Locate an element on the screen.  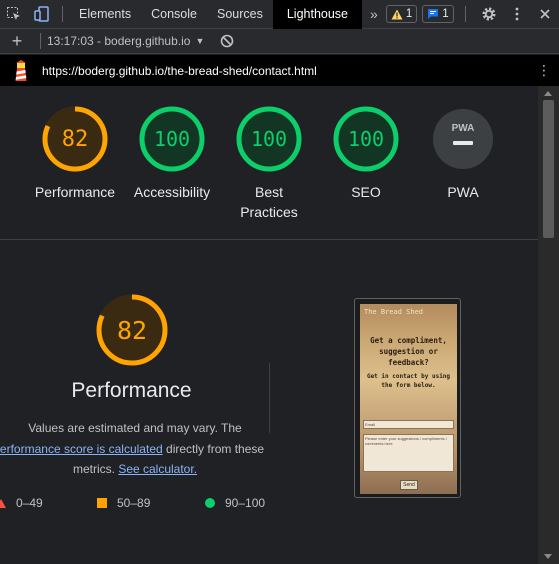
gauge-accessibility: 100 Accessibility is located at coordinates (172, 154).